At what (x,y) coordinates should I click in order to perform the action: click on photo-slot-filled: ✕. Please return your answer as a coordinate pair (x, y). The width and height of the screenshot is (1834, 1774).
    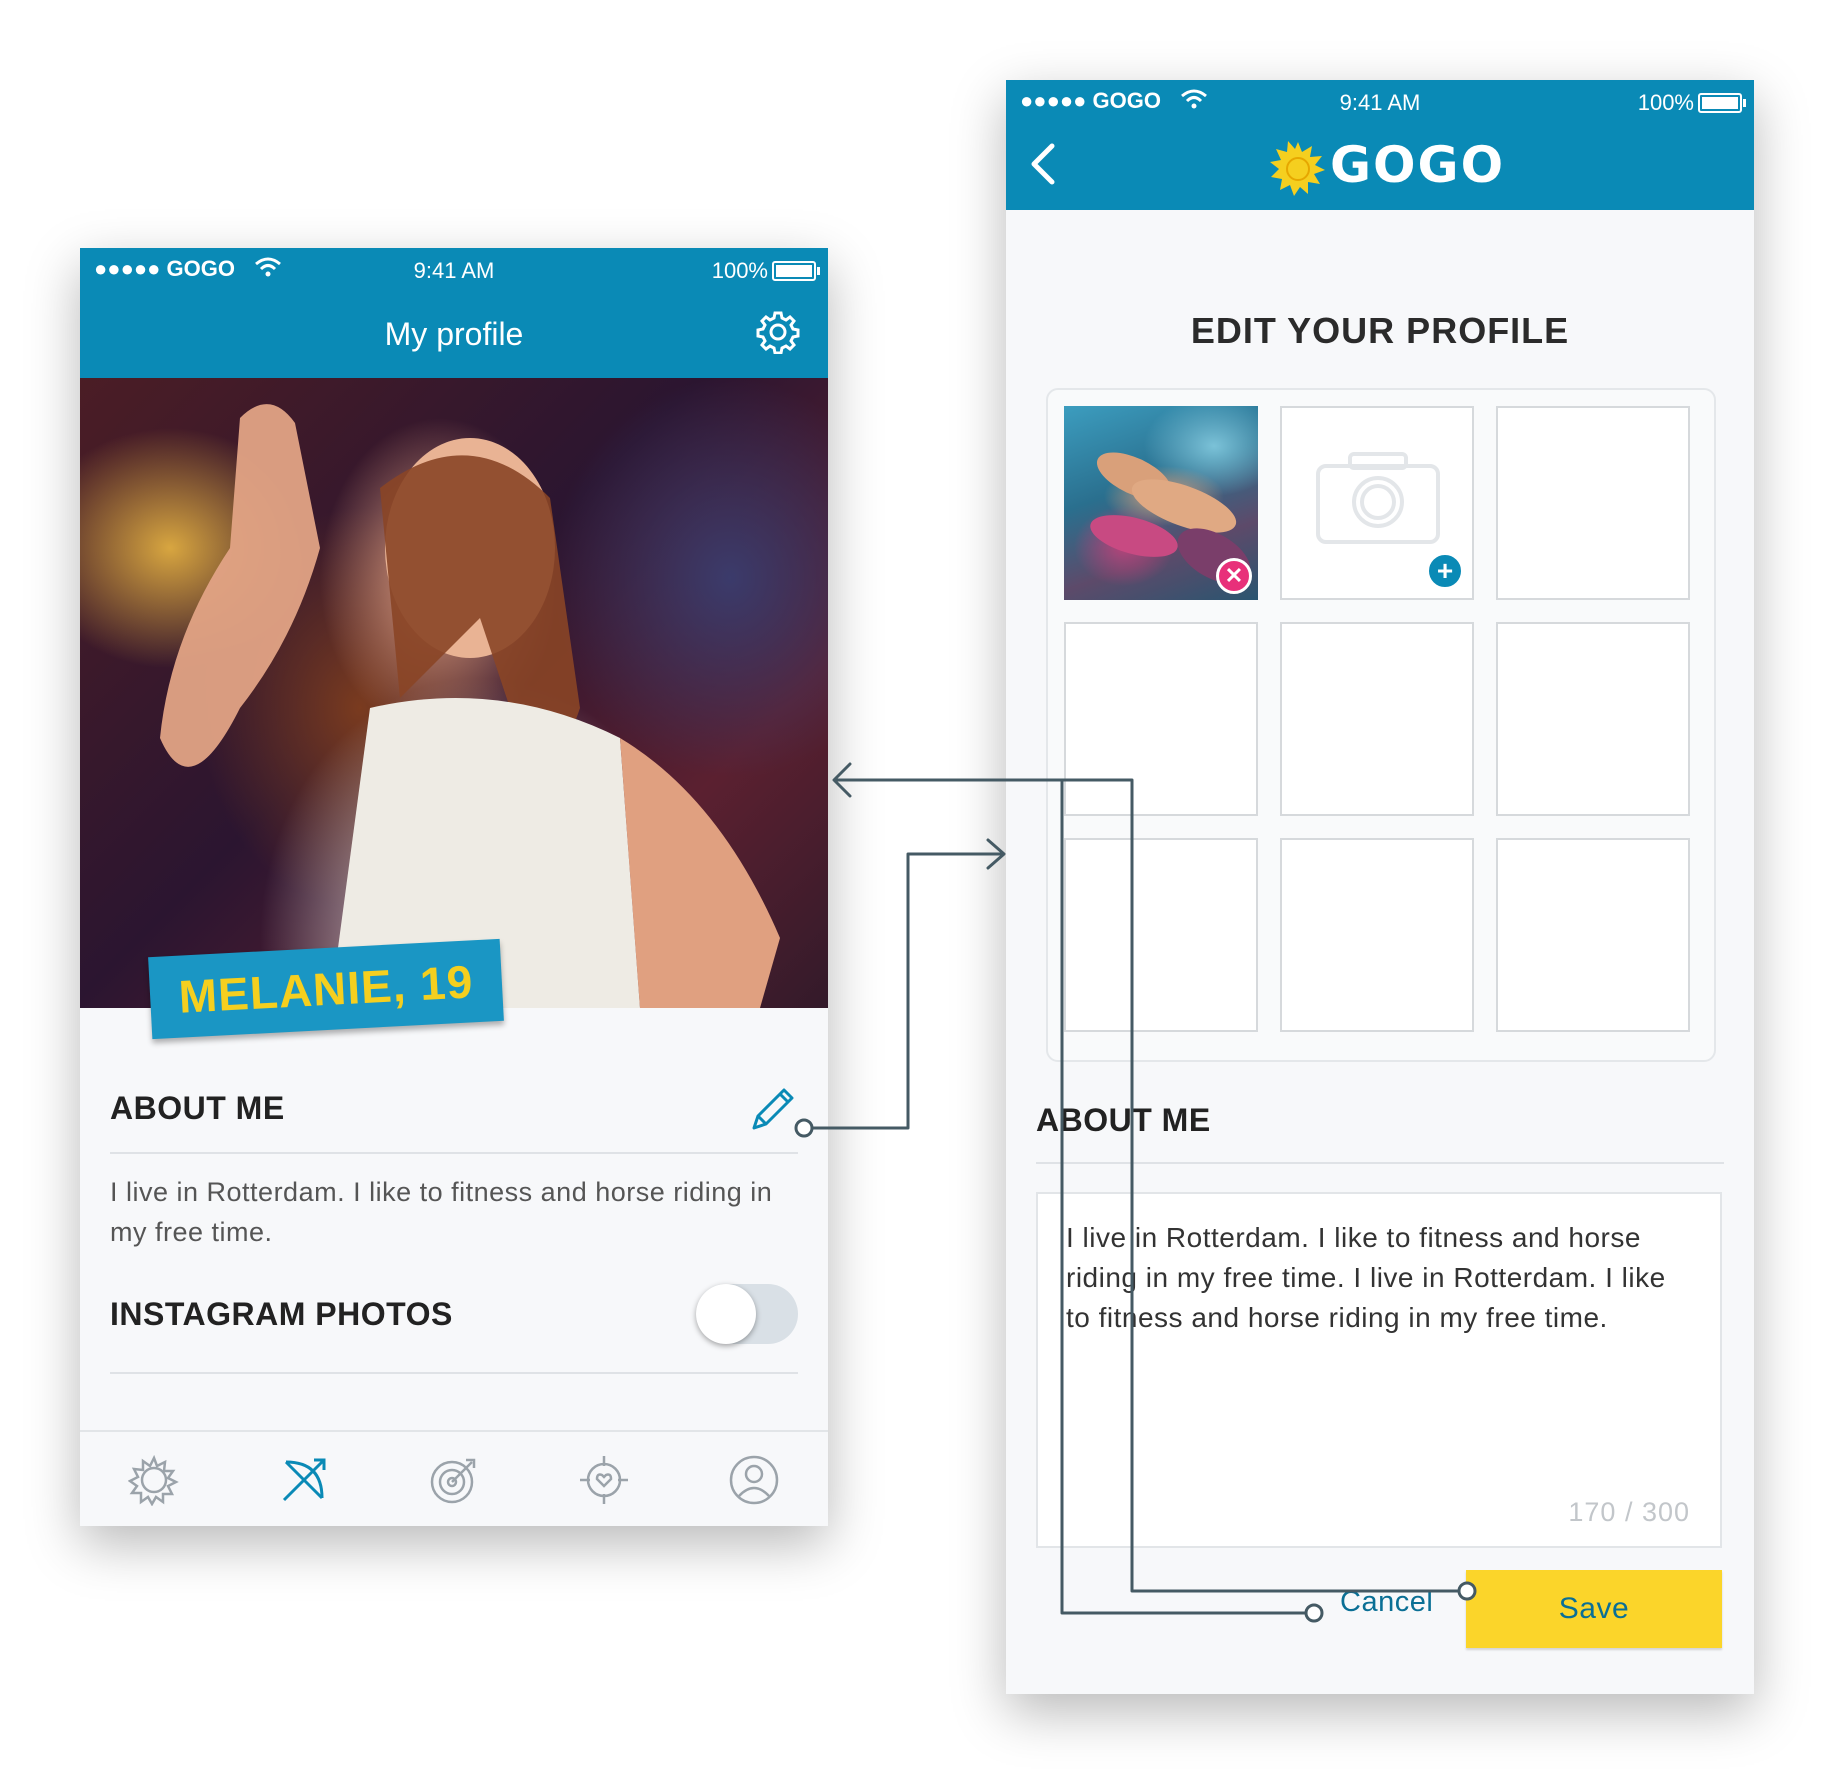
    Looking at the image, I should click on (1161, 503).